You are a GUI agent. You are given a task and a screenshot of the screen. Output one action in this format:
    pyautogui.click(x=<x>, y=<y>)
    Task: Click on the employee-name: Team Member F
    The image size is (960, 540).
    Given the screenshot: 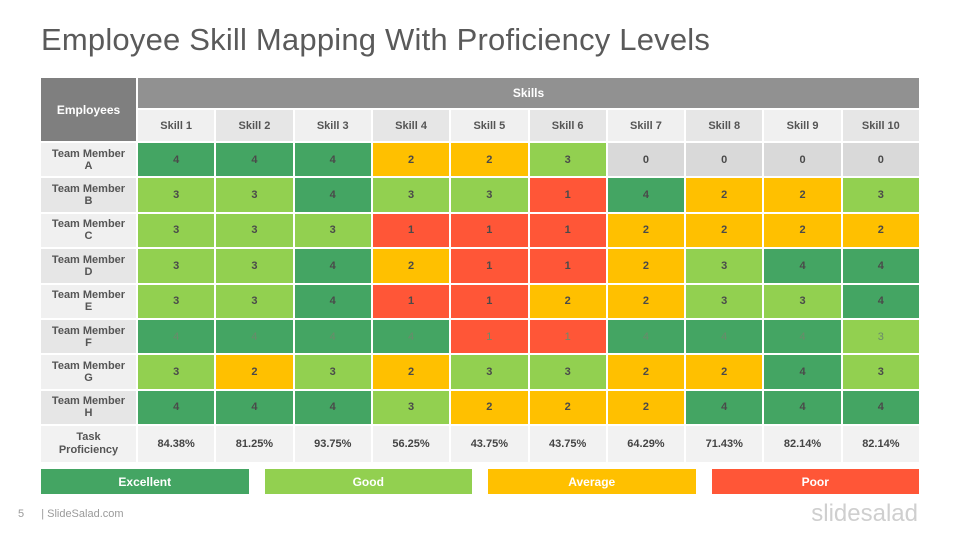 What is the action you would take?
    pyautogui.click(x=88, y=336)
    